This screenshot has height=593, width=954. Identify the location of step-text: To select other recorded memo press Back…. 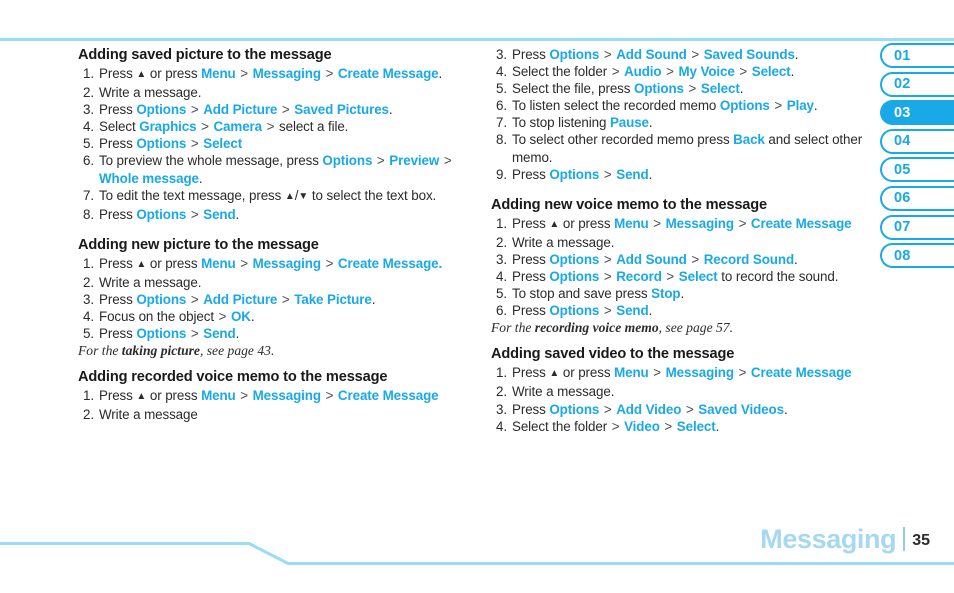
(687, 148).